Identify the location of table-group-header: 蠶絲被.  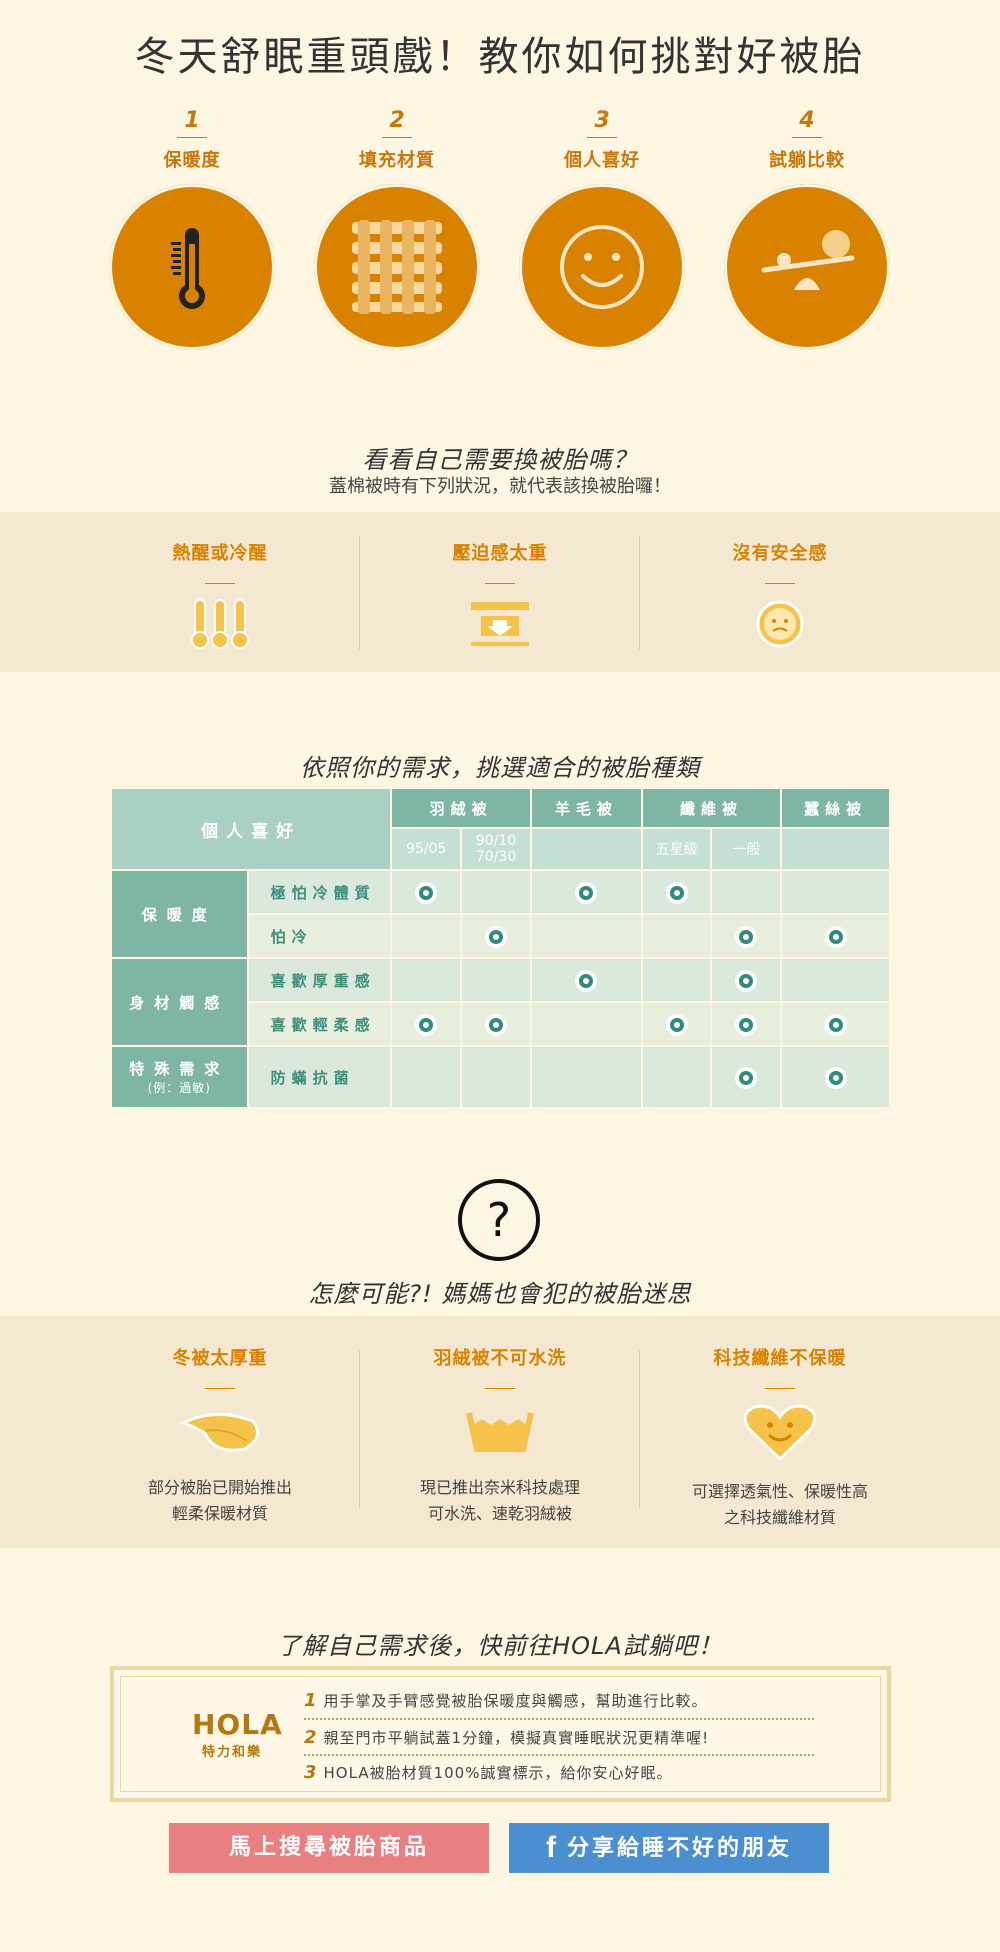
(835, 808).